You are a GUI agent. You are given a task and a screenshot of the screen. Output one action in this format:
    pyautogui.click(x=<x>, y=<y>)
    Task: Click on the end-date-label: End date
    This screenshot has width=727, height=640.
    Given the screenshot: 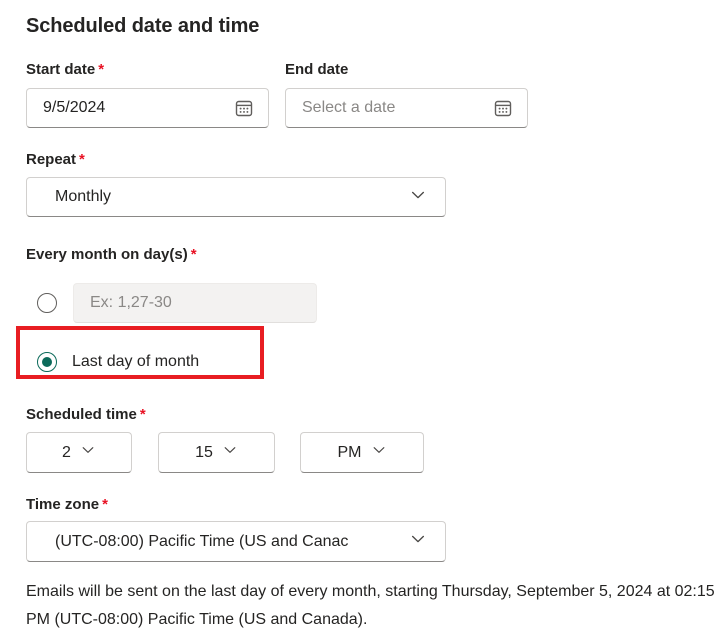 What is the action you would take?
    pyautogui.click(x=316, y=70)
    